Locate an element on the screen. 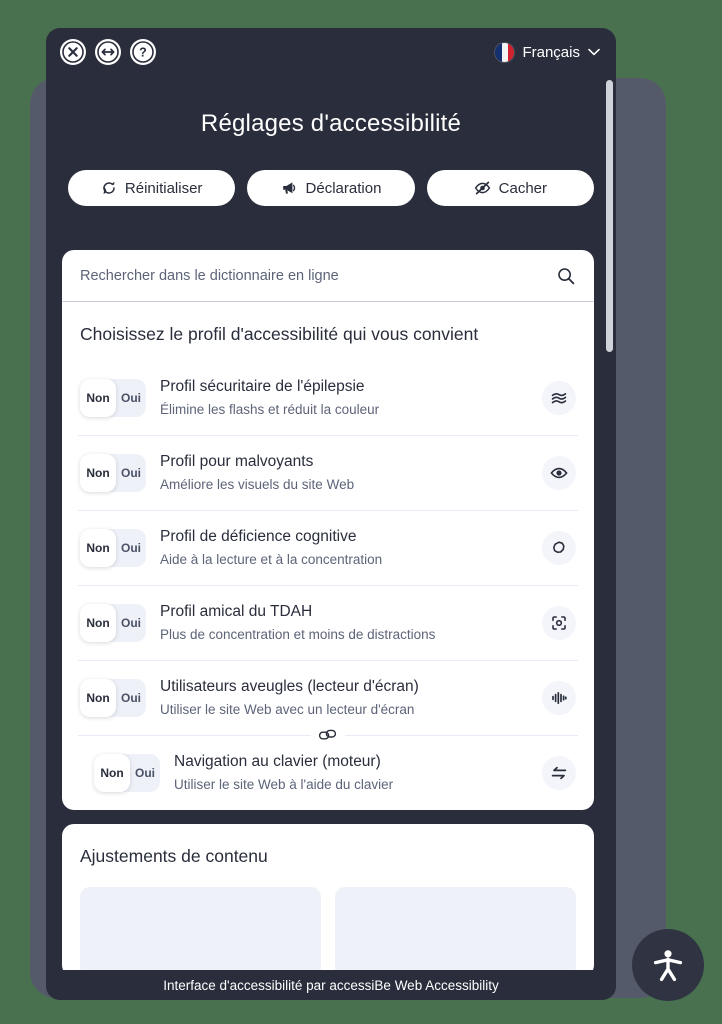 This screenshot has height=1024, width=722. puzzle-icon is located at coordinates (559, 547).